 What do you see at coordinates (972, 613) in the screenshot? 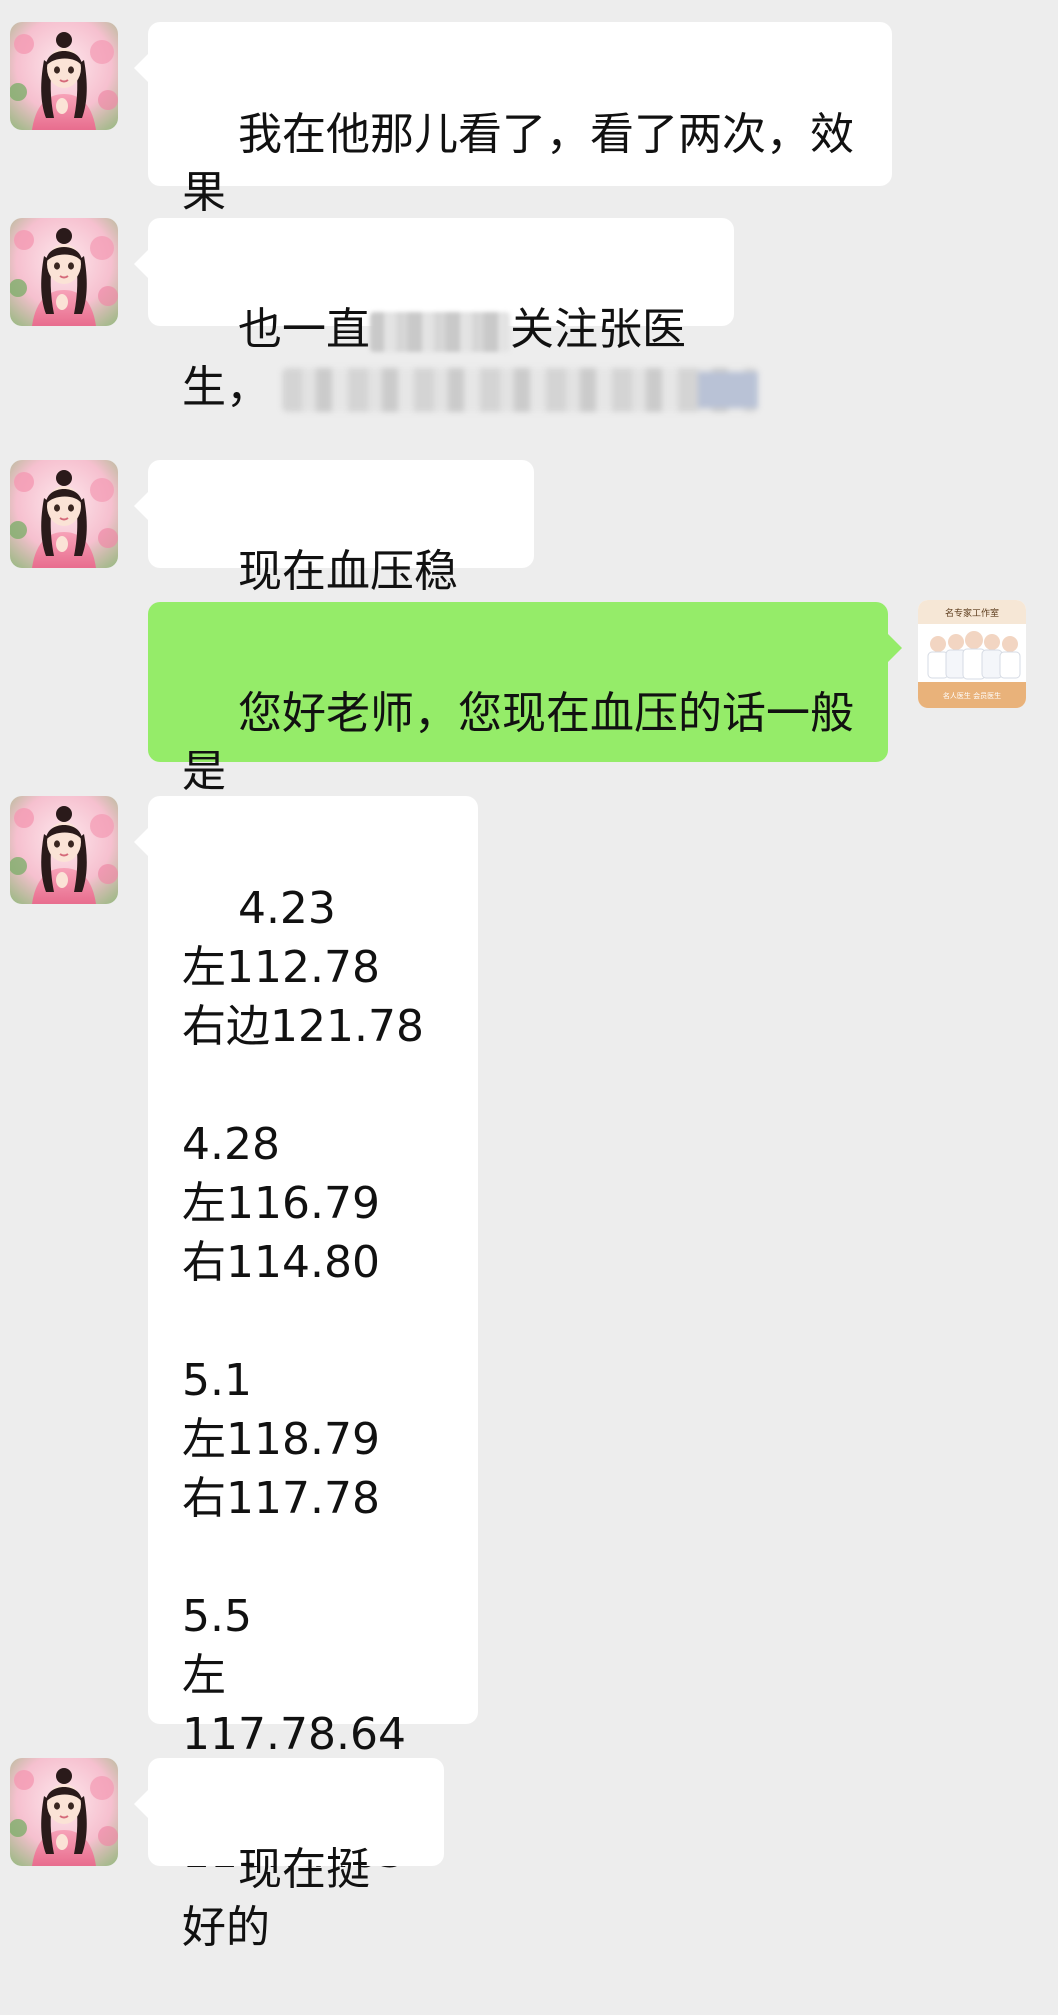
I see `self-avatar-banner: 名专家工作室` at bounding box center [972, 613].